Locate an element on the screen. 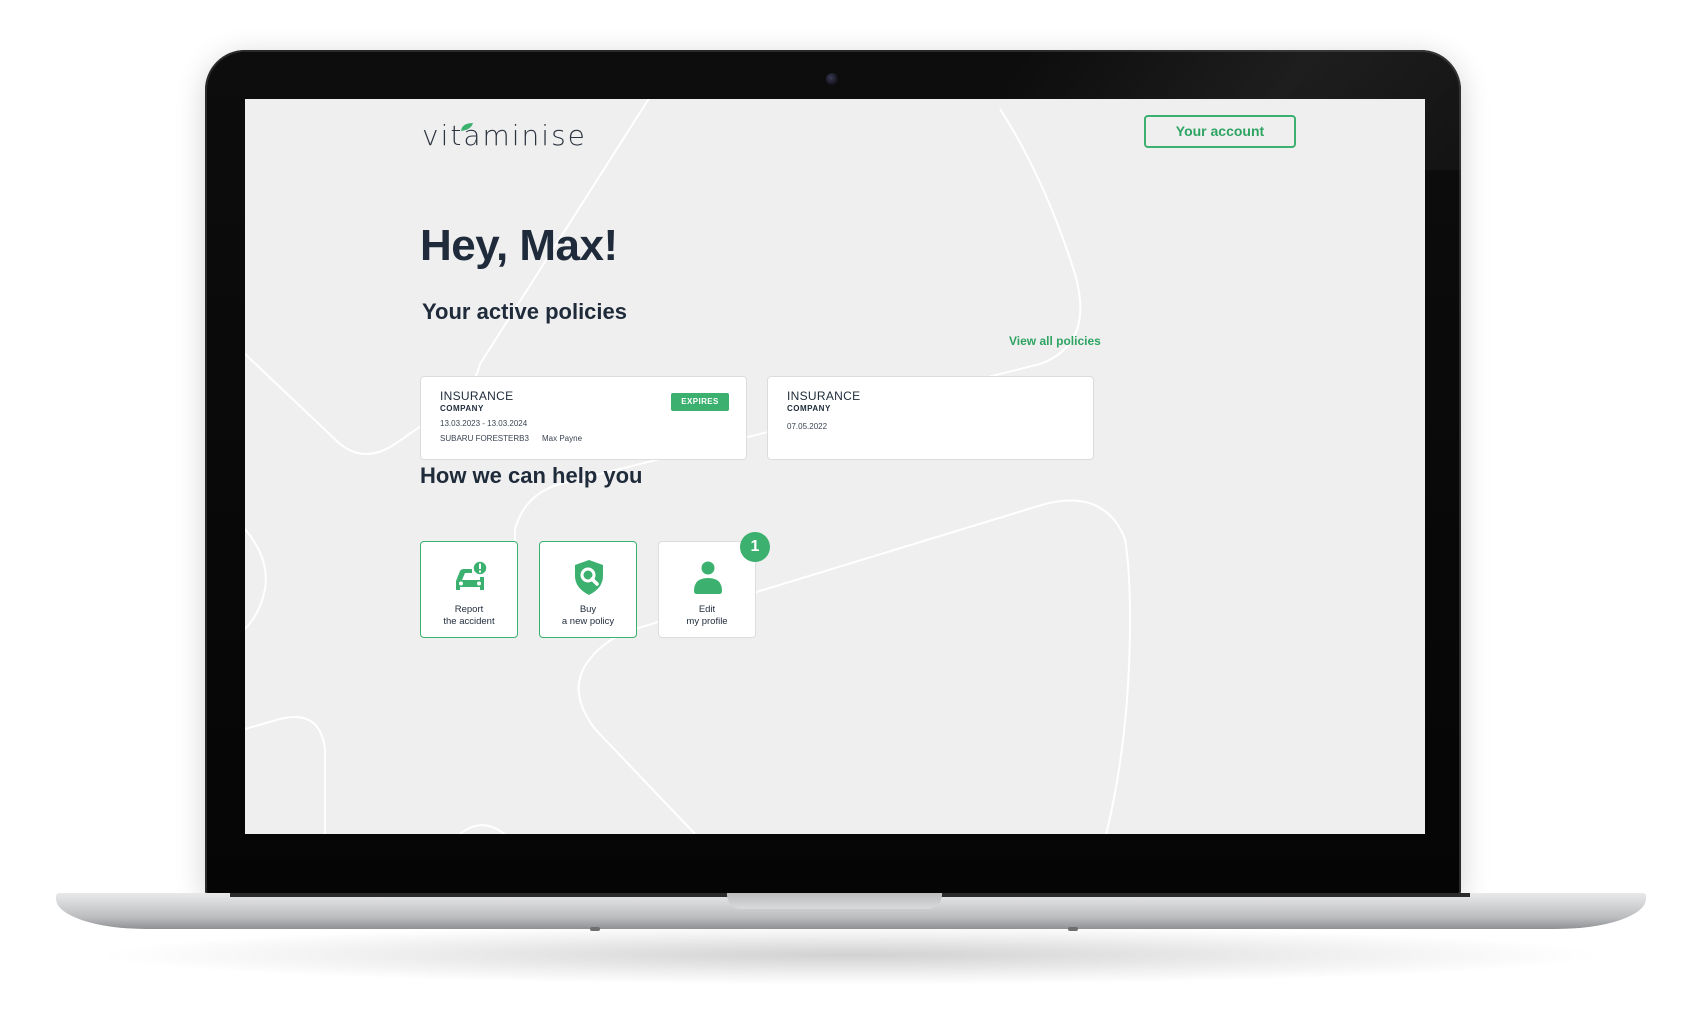  help-label-line1: Report is located at coordinates (469, 609).